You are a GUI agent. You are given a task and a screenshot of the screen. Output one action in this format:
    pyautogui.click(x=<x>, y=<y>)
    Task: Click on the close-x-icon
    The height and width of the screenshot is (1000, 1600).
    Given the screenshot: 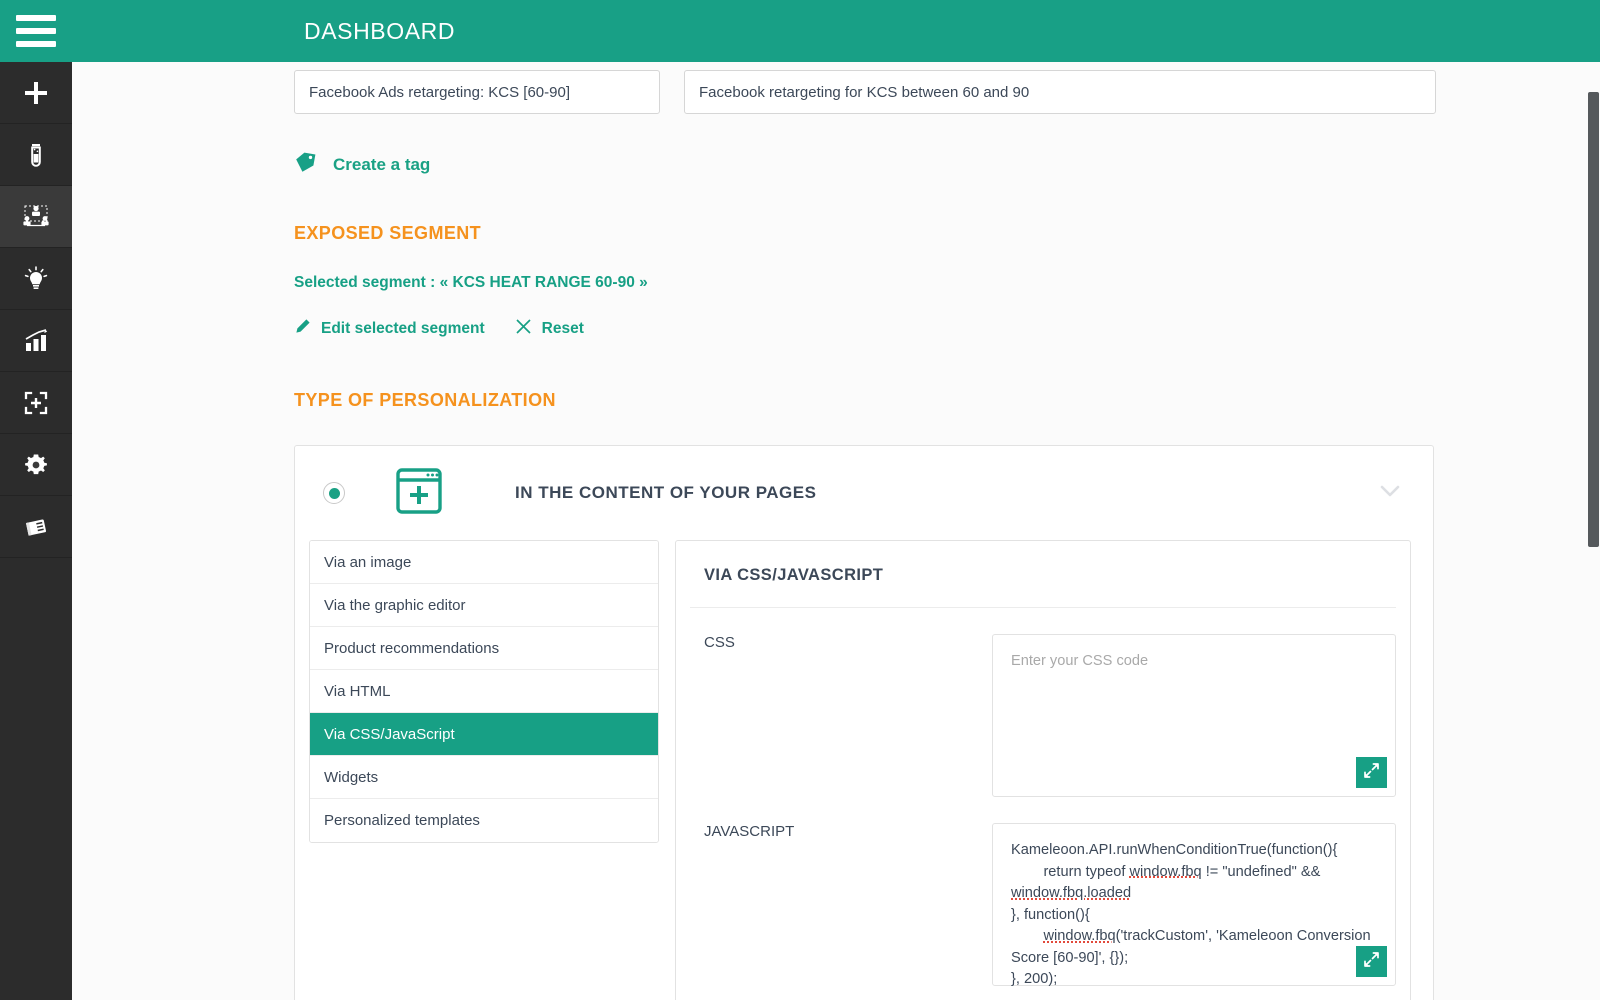 What is the action you would take?
    pyautogui.click(x=523, y=329)
    